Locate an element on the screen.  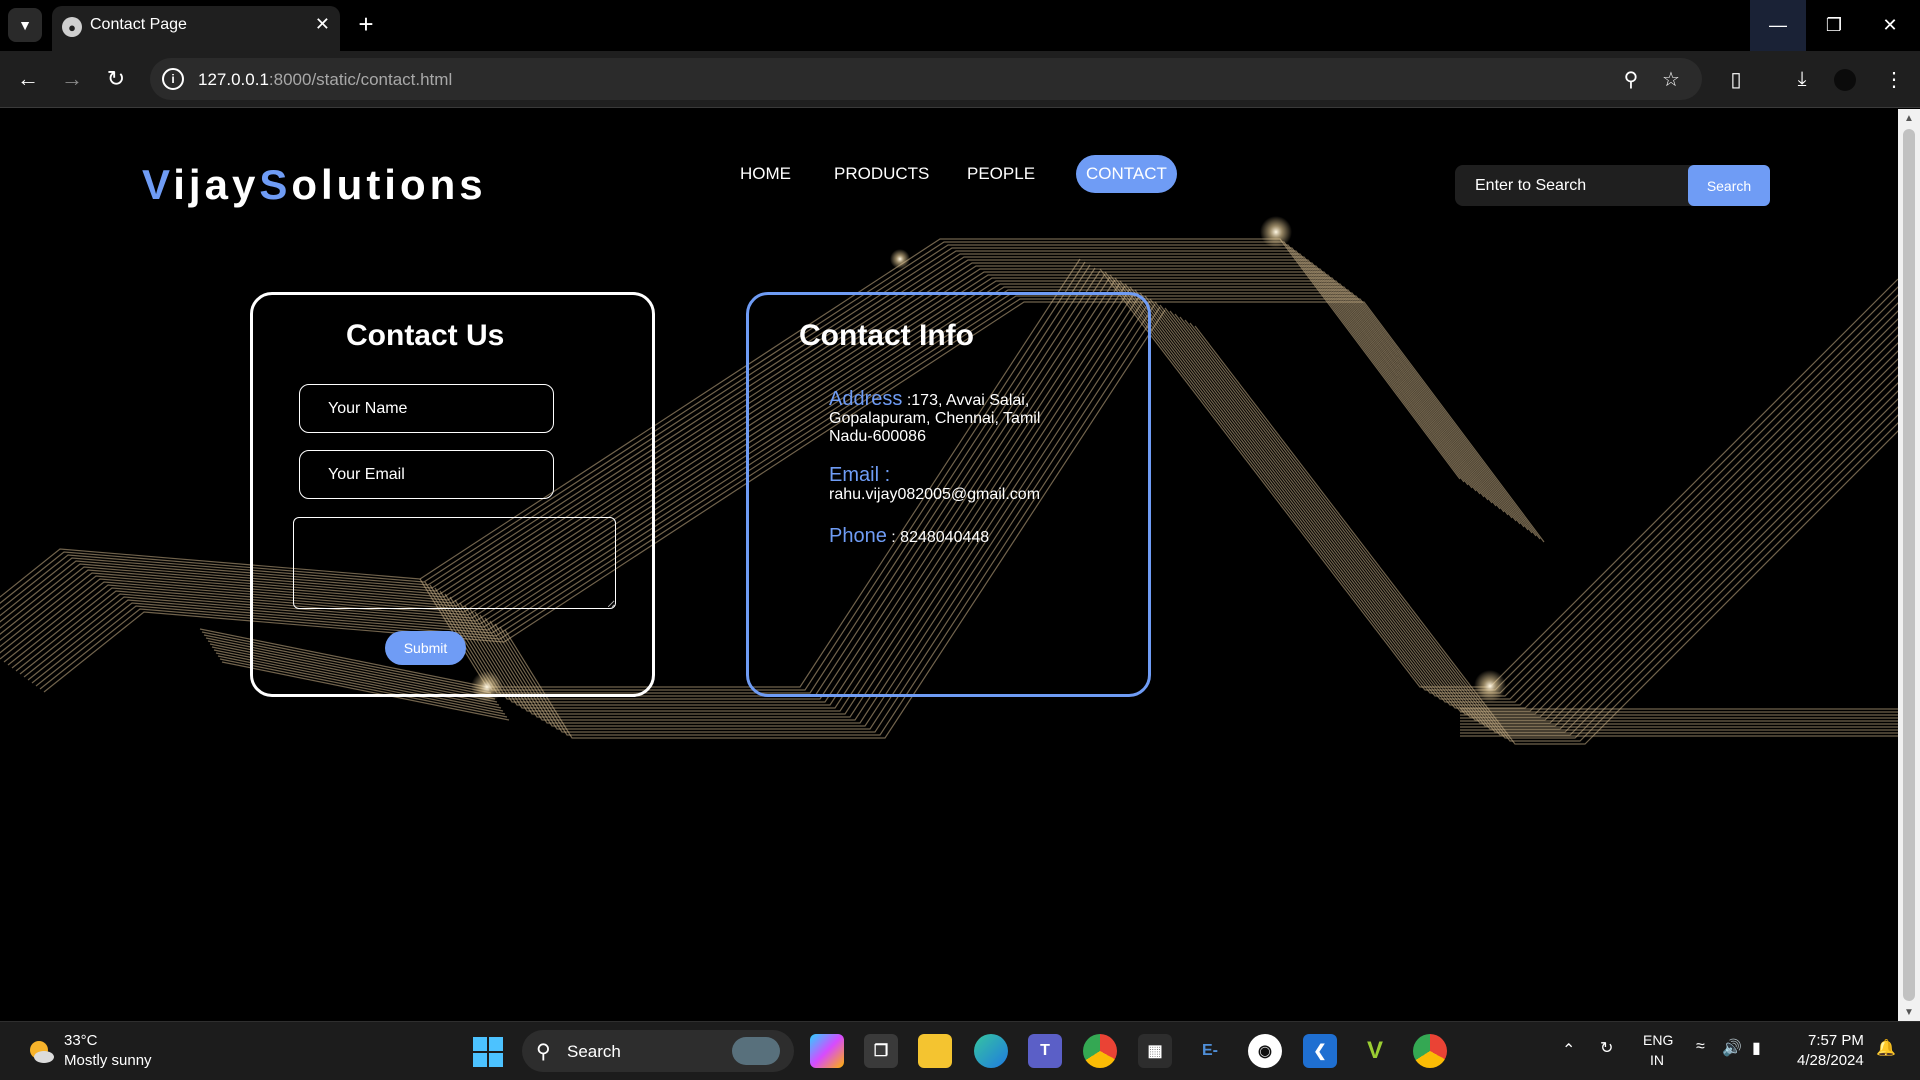
taskbar-search: ⚲ Search is located at coordinates (658, 1051).